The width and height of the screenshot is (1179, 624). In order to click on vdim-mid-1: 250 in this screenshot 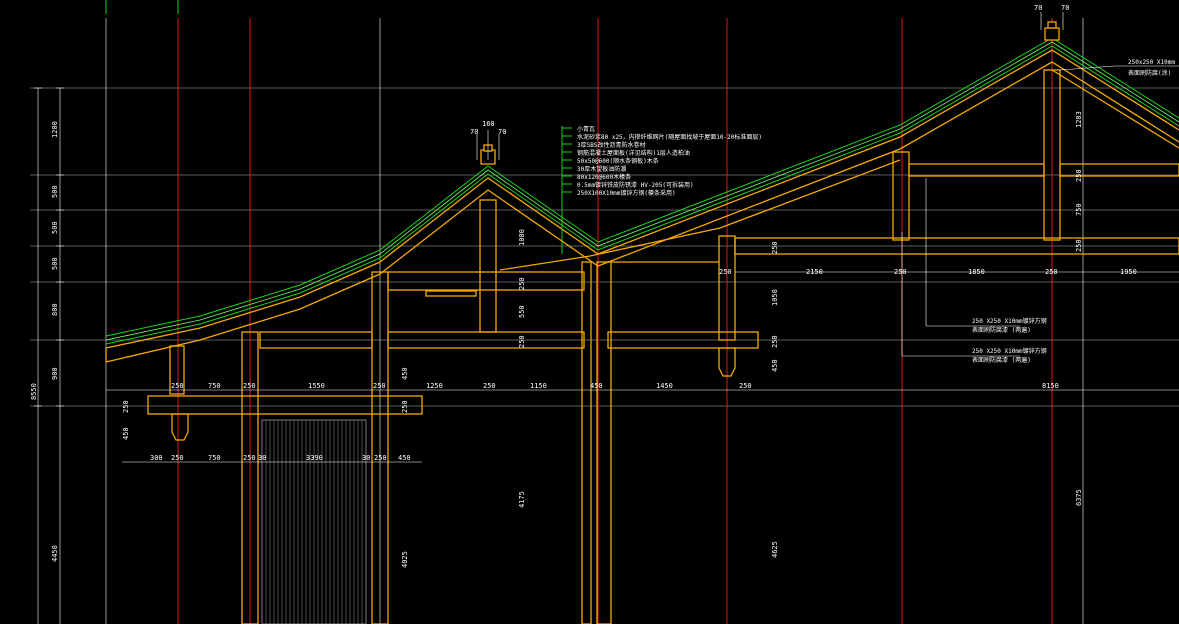, I will do `click(126, 406)`.